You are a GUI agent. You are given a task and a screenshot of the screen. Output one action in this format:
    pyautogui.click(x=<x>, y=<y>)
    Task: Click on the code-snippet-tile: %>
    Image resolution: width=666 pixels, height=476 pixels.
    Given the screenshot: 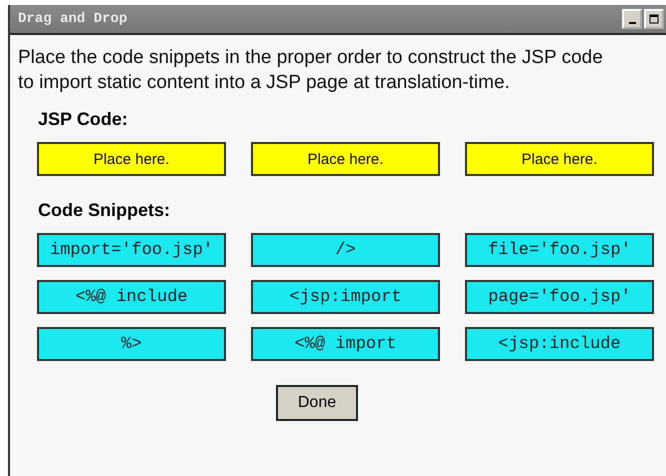 What is the action you would take?
    pyautogui.click(x=131, y=344)
    